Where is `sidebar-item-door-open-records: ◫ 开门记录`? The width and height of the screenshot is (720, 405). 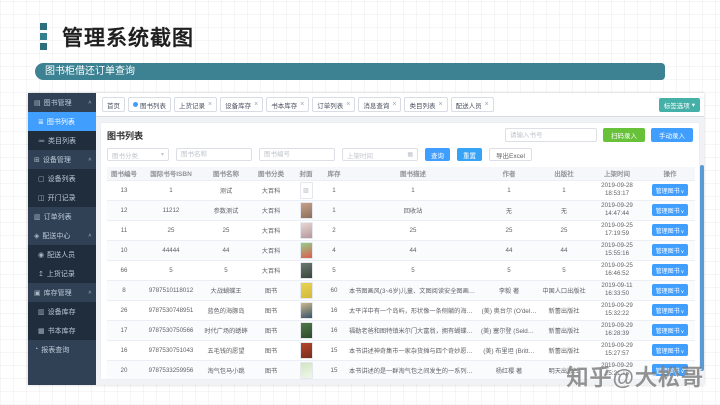
sidebar-item-door-open-records: ◫ 开门记录 is located at coordinates (62, 197).